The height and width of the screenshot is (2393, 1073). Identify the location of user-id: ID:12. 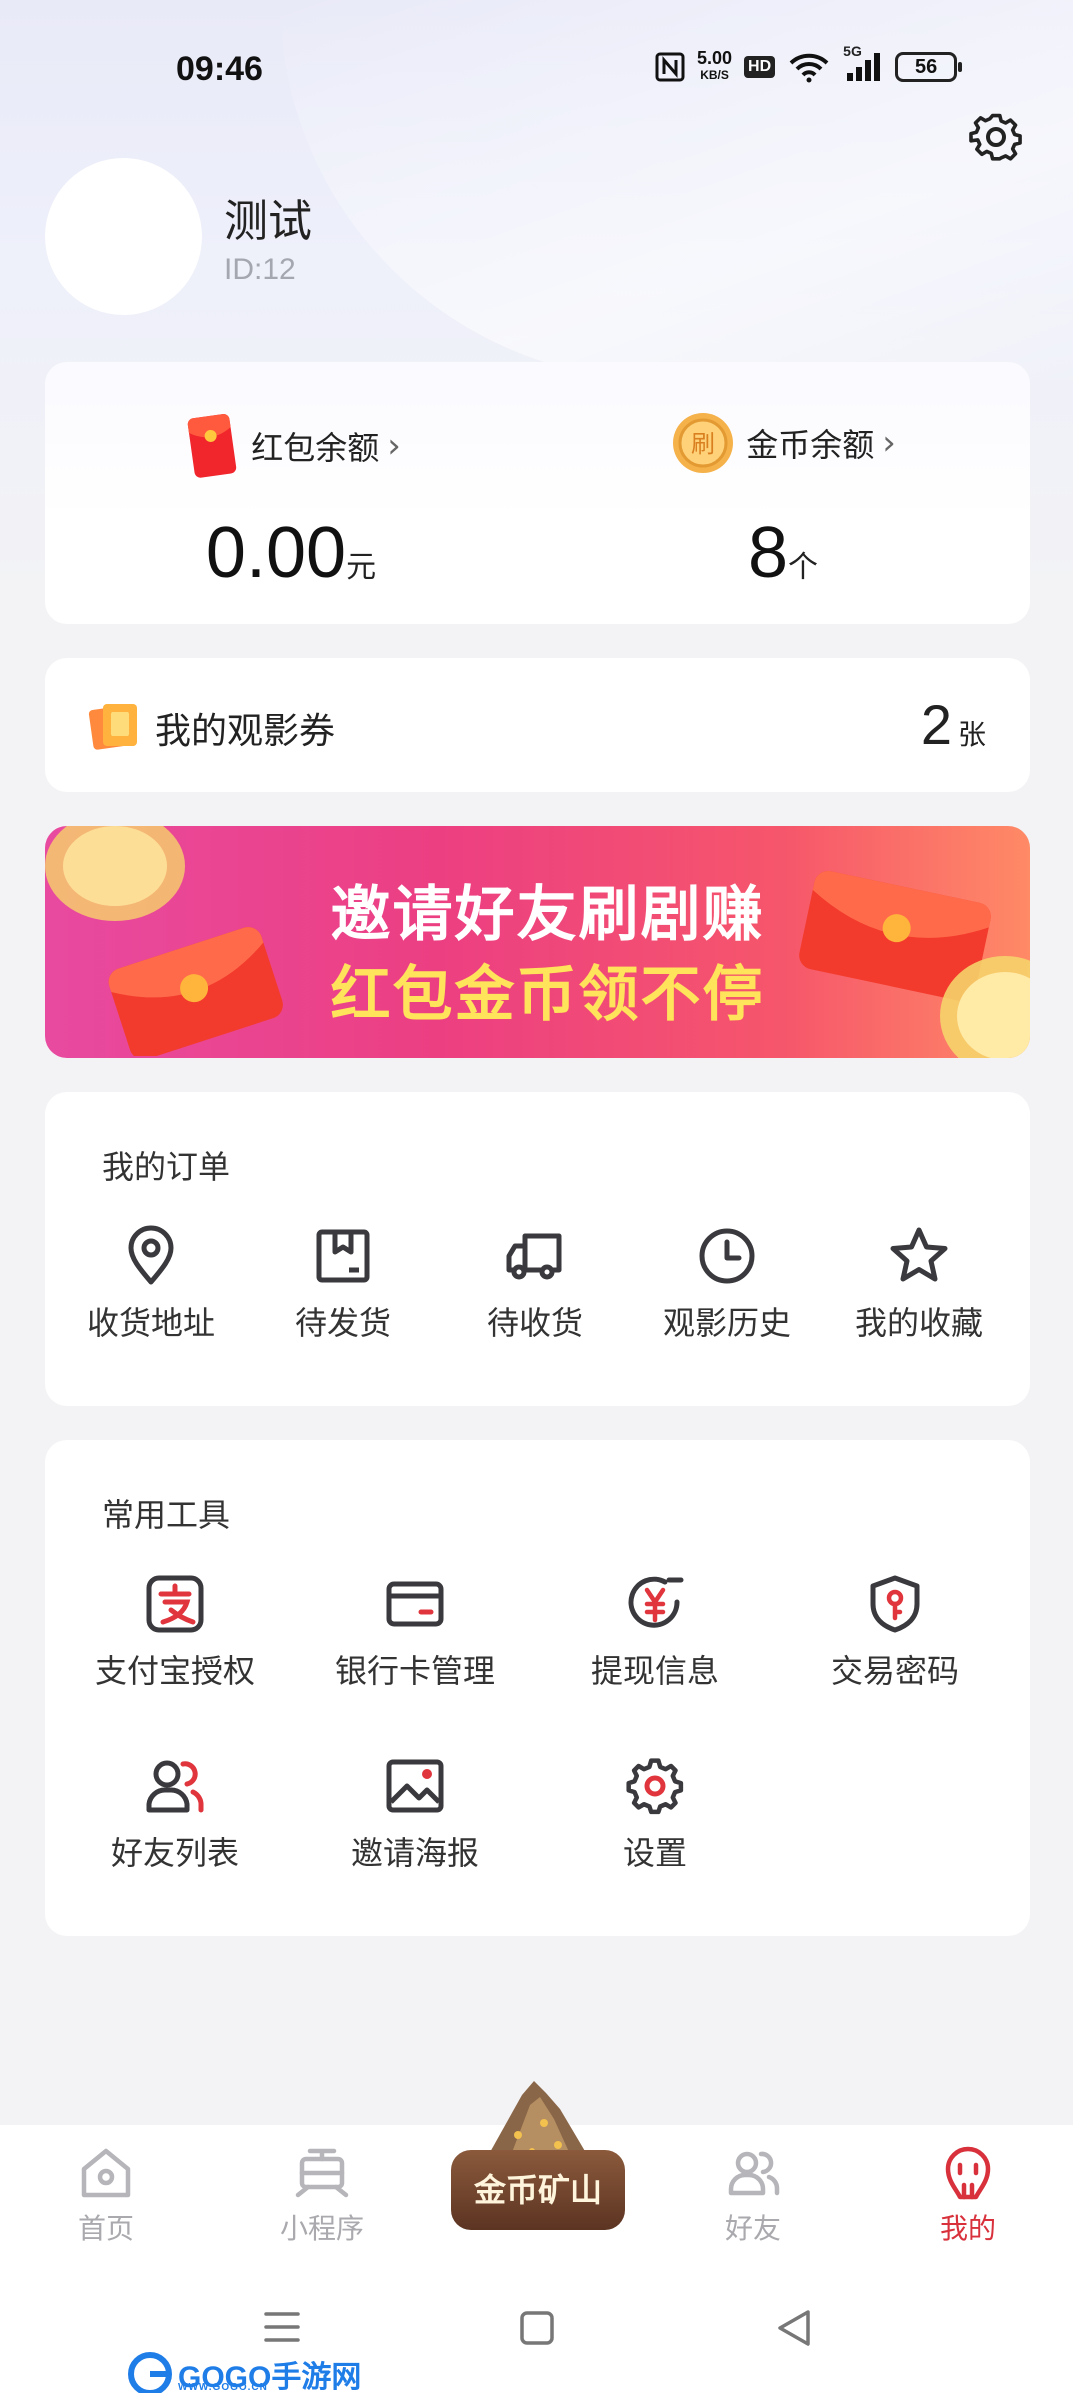
(260, 269).